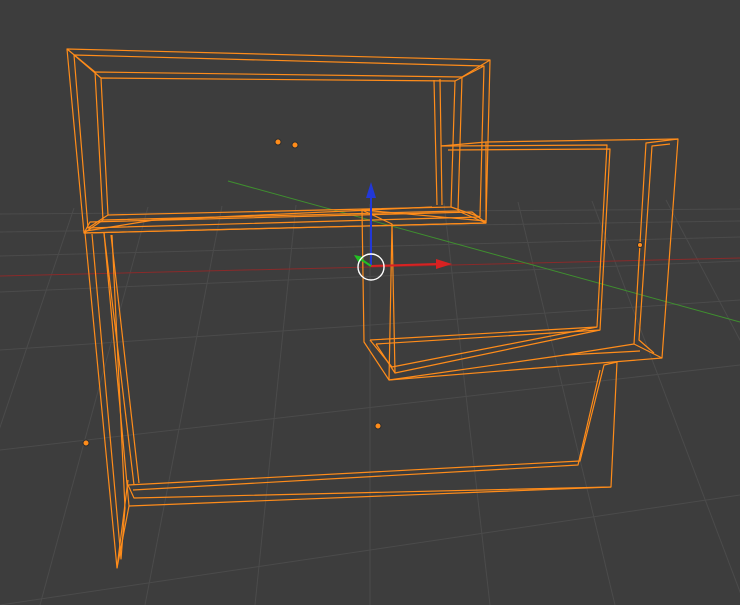  Describe the element at coordinates (371, 190) in the screenshot. I see `gizmo-z-arrow-icon` at that location.